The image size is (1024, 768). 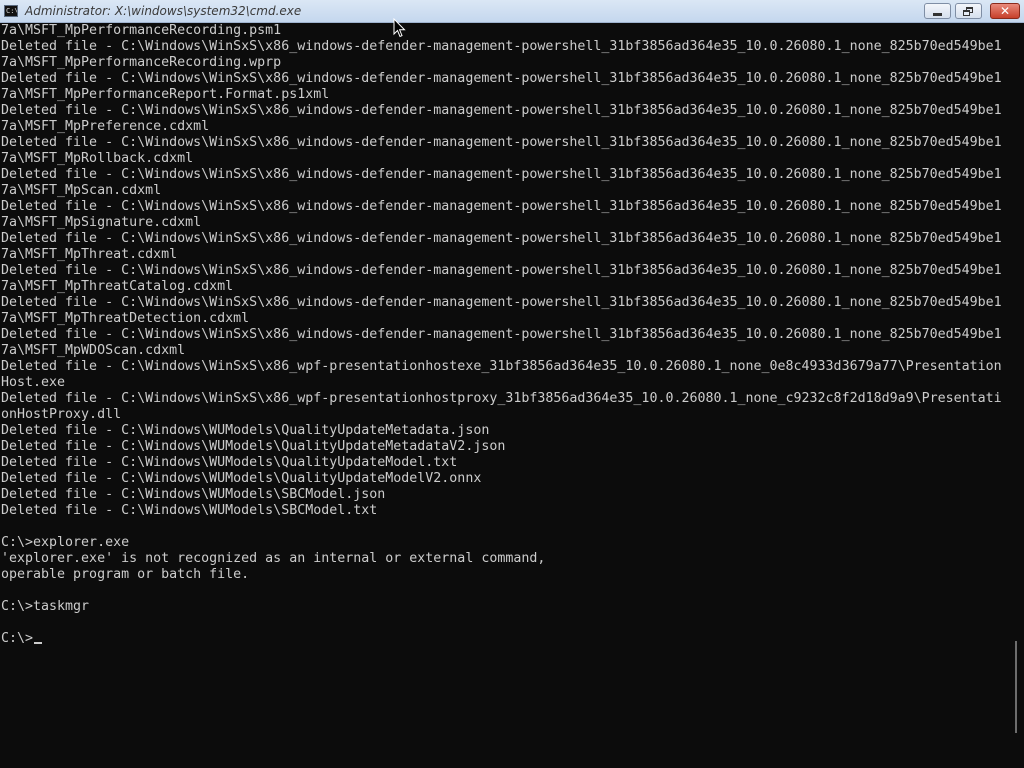 What do you see at coordinates (141, 62) in the screenshot?
I see `console-line: 7a\MSFT_MpPerformanceRecording.wprp` at bounding box center [141, 62].